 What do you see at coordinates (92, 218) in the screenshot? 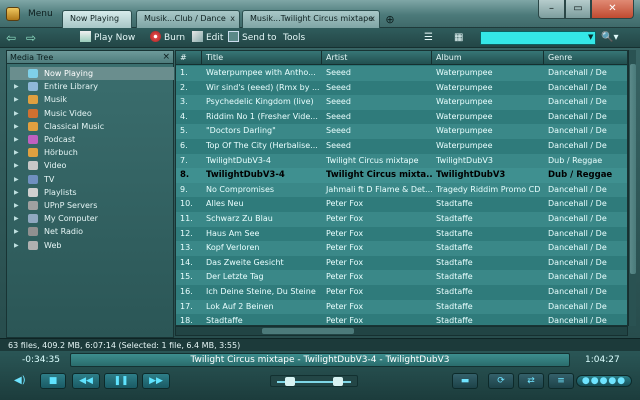
I see `tree-item-my-computer: ▶ My Computer` at bounding box center [92, 218].